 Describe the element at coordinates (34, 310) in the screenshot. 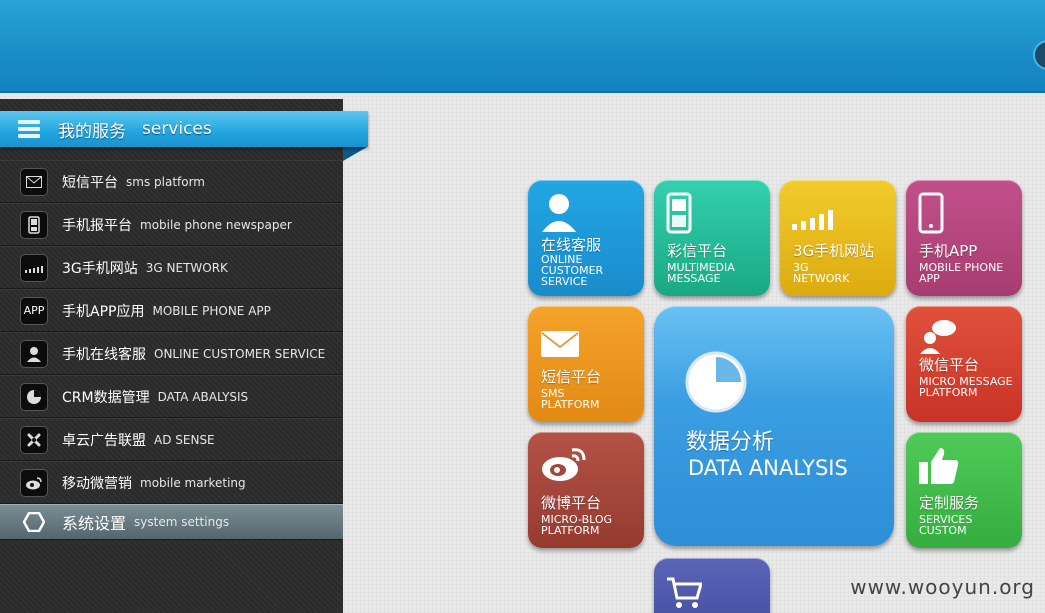

I see `app-icon: APP` at that location.